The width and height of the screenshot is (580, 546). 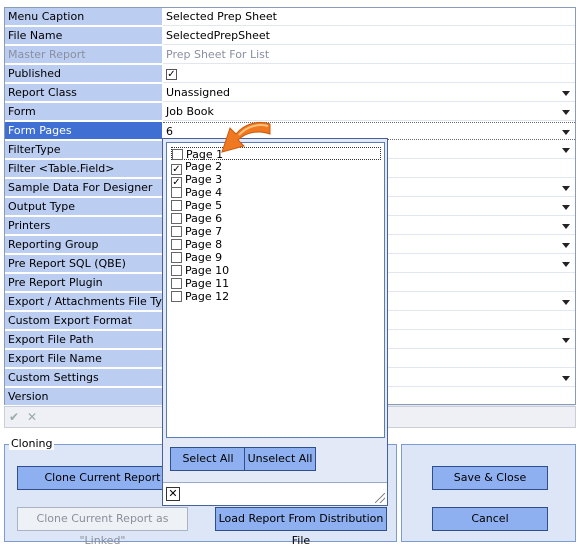 What do you see at coordinates (301, 526) in the screenshot?
I see `load-distribution-button: Load Report From Distribution File` at bounding box center [301, 526].